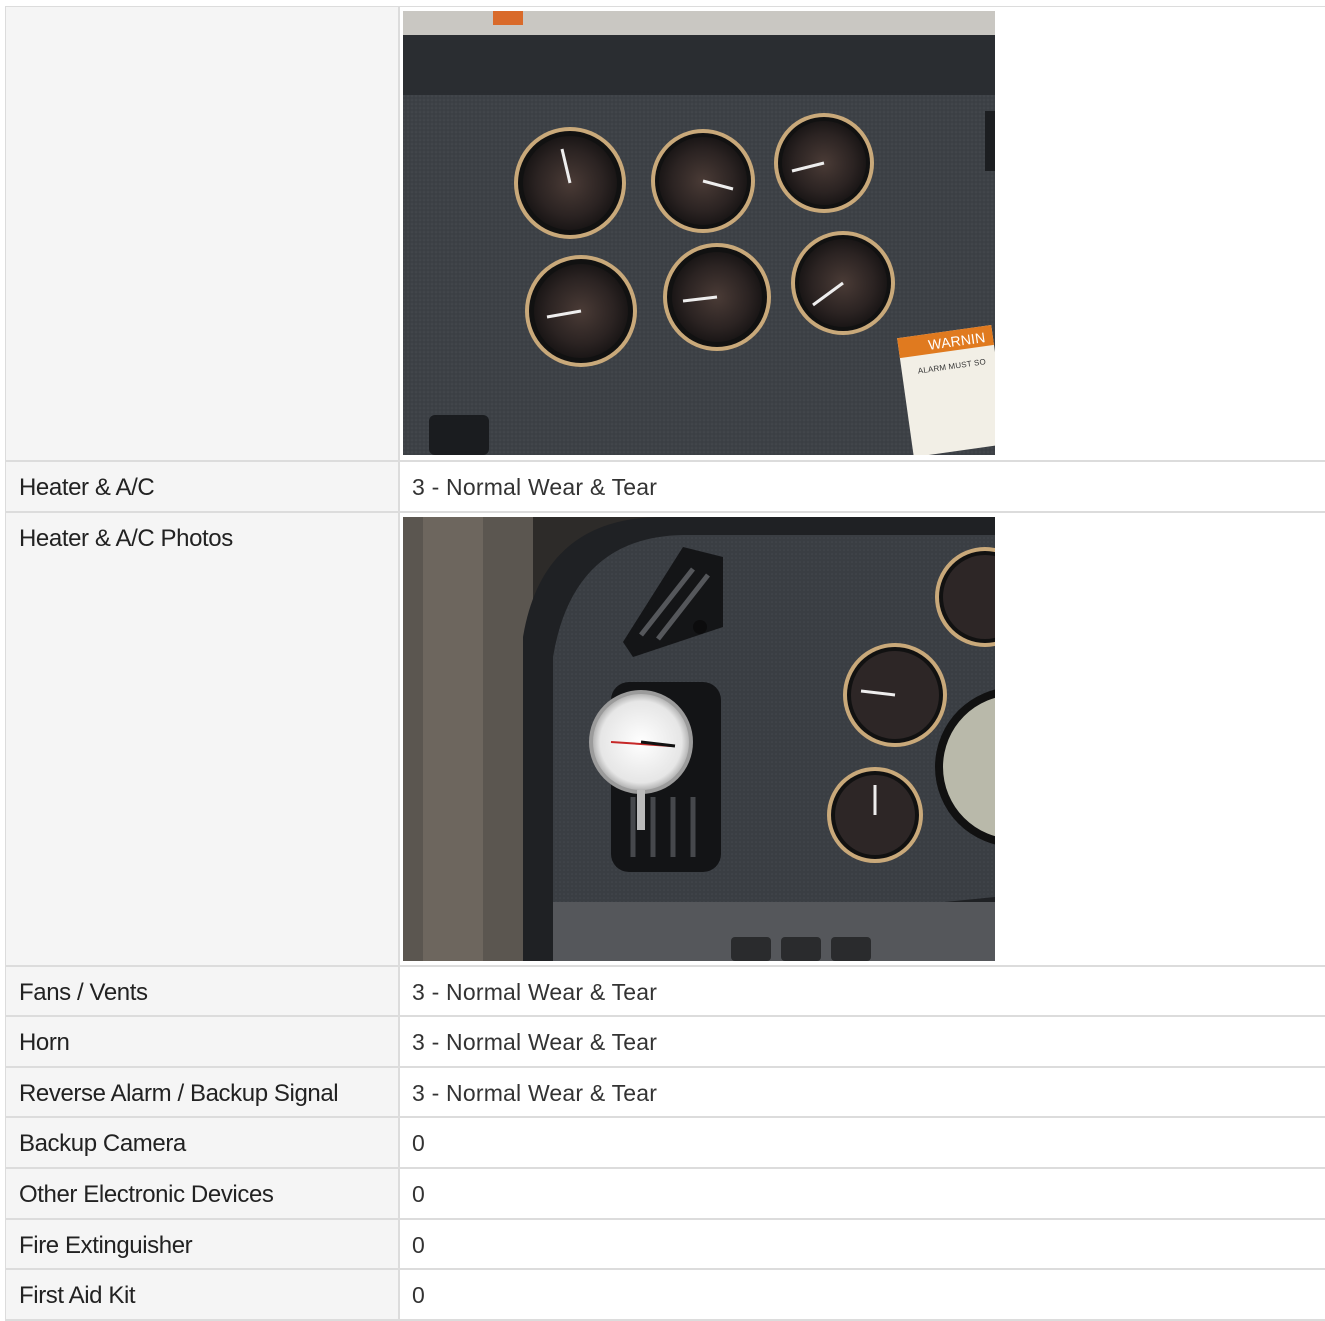 Image resolution: width=1325 pixels, height=1321 pixels. What do you see at coordinates (202, 1092) in the screenshot?
I see `row-label: Reverse Alarm / Backup Signal` at bounding box center [202, 1092].